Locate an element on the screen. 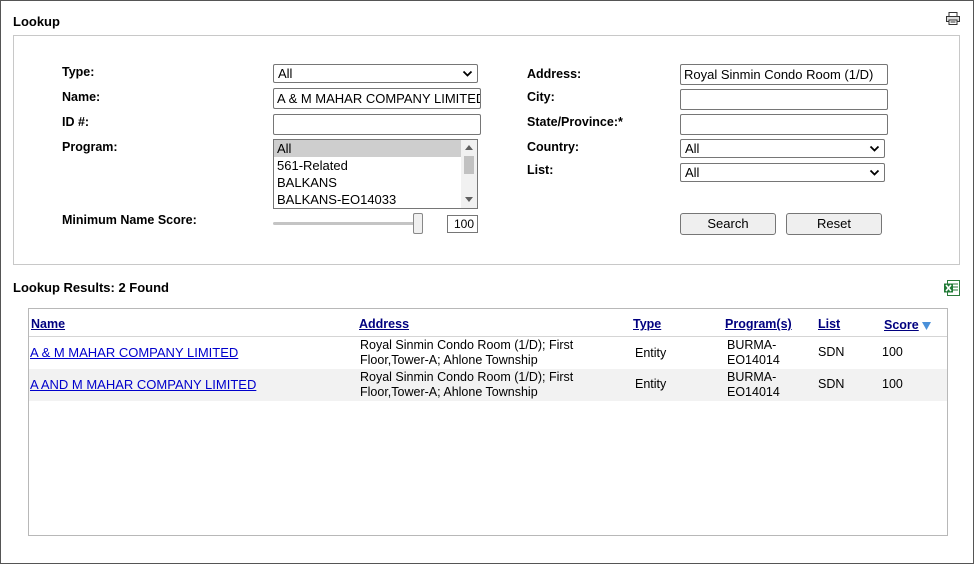 This screenshot has height=564, width=974. column-header-score: Score is located at coordinates (907, 325).